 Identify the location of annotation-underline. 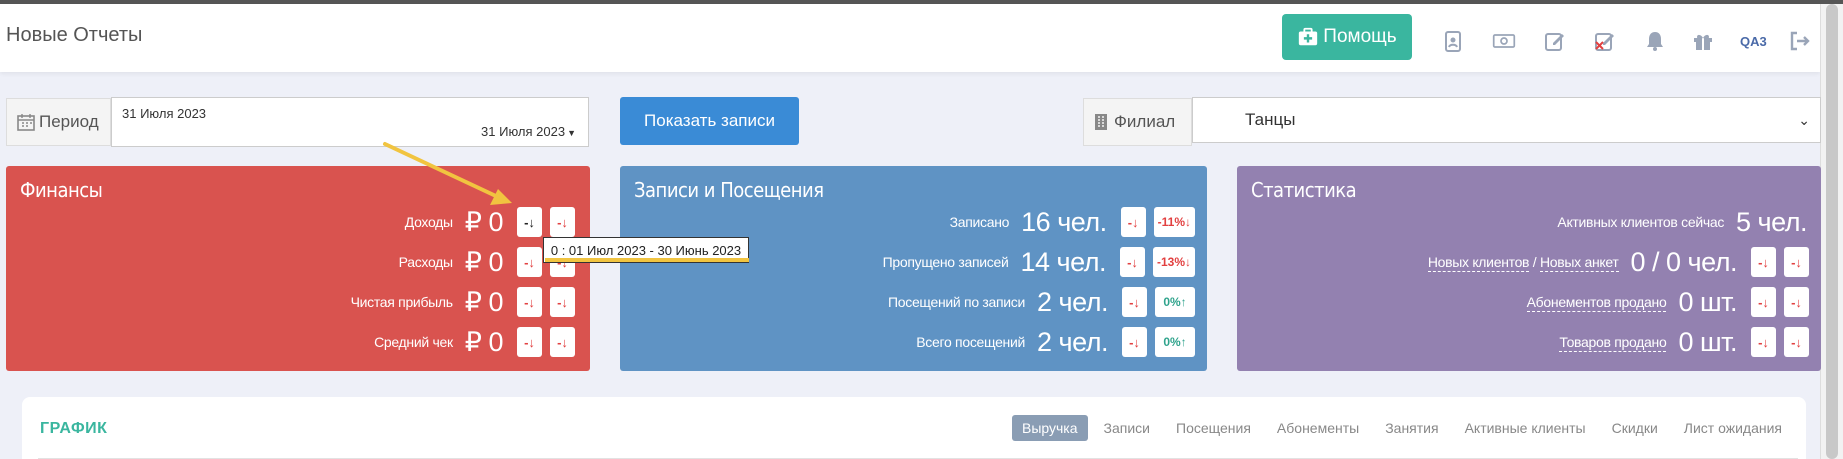
(647, 260).